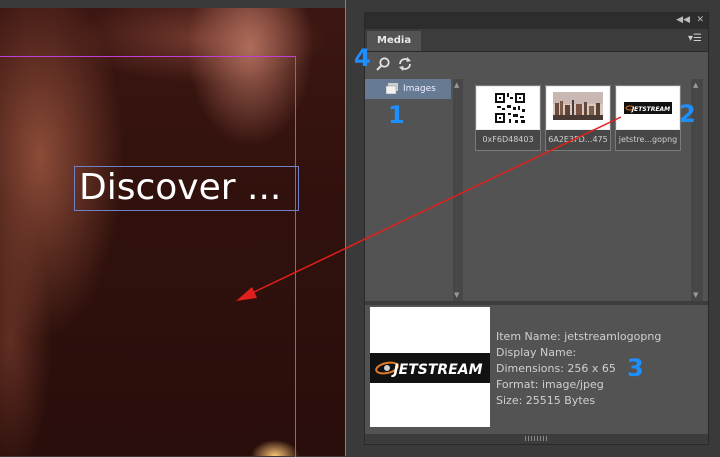  Describe the element at coordinates (396, 115) in the screenshot. I see `annotation-marker-1: 1` at that location.